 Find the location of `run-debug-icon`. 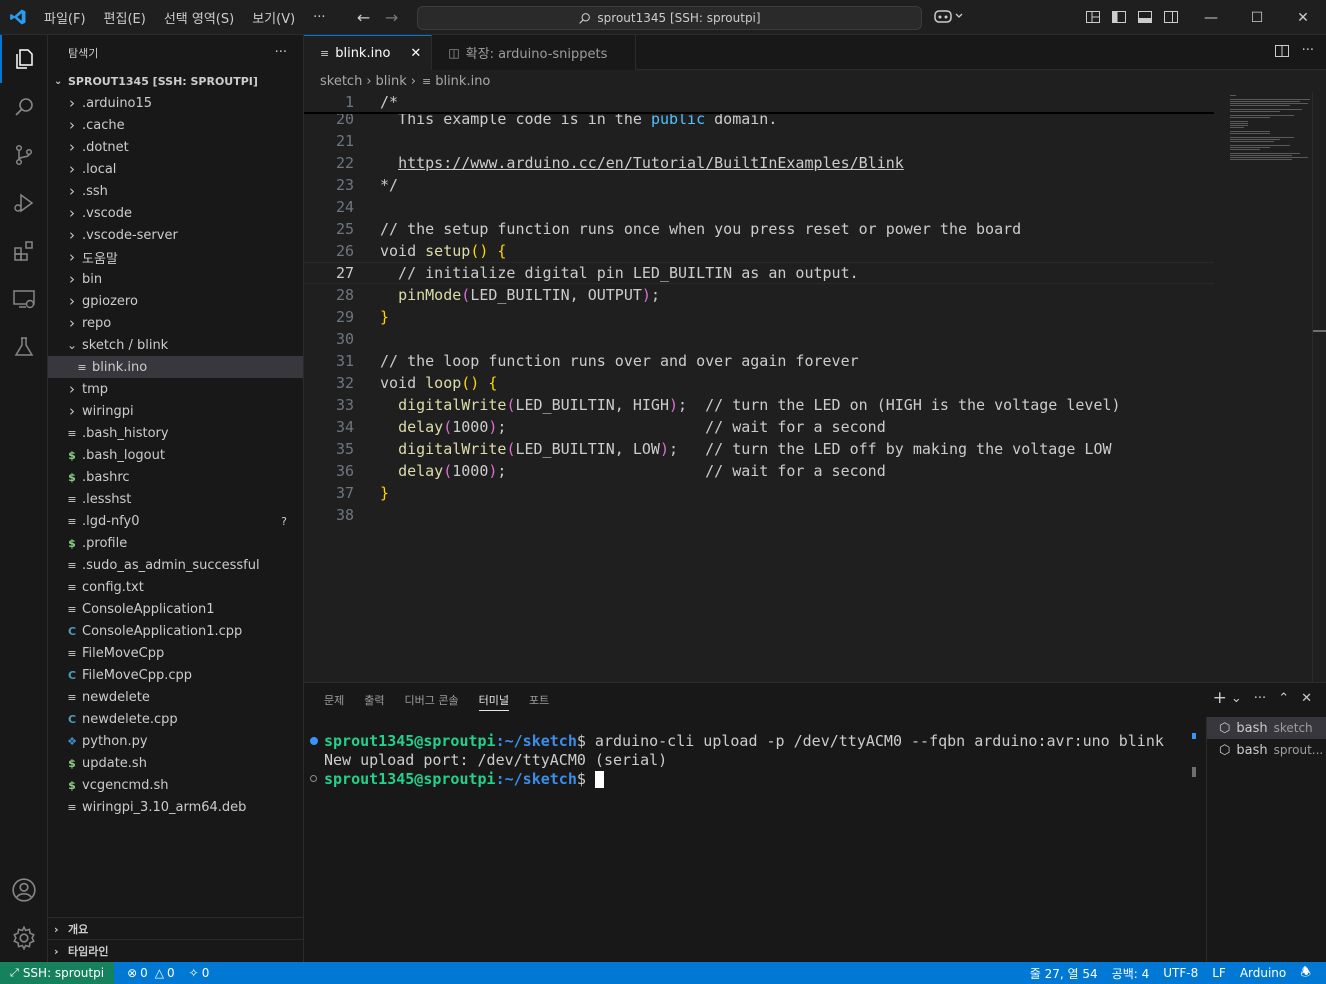

run-debug-icon is located at coordinates (24, 203).